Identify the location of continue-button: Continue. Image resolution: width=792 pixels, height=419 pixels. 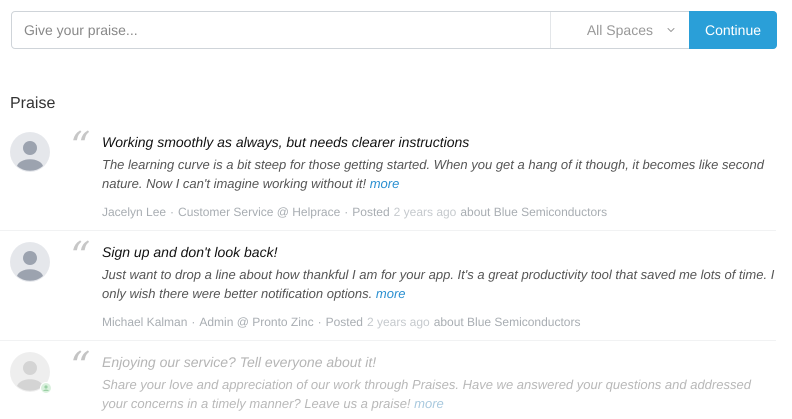
(733, 30).